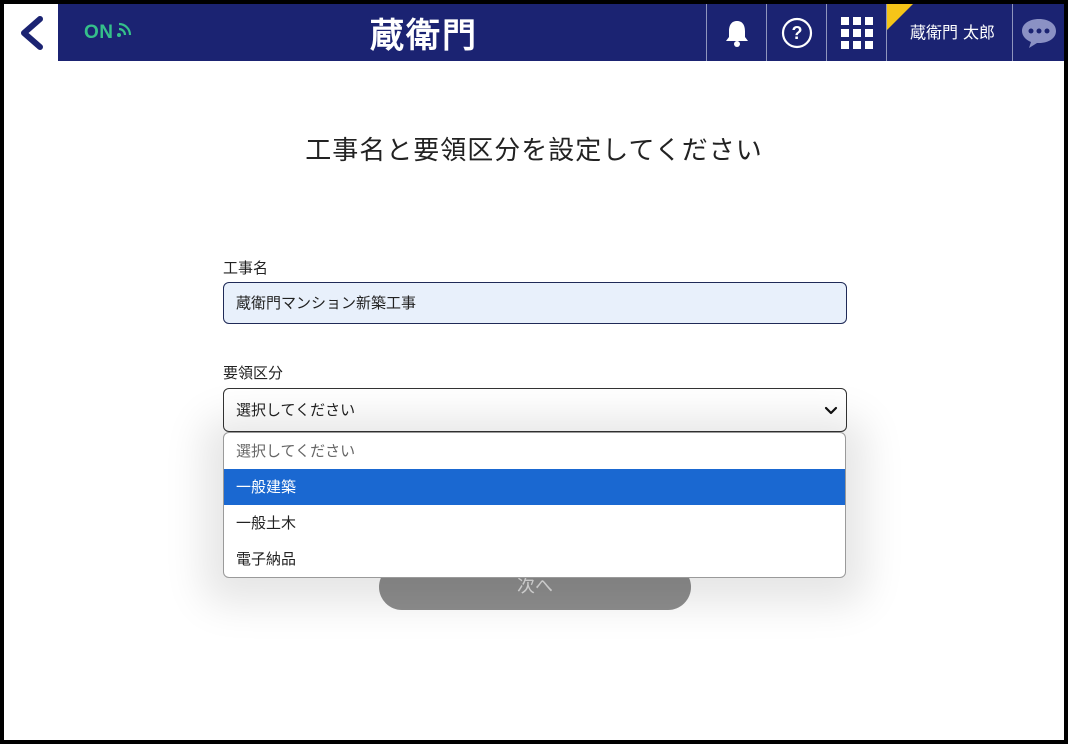 The image size is (1068, 744). I want to click on category-select: 選択してください, so click(535, 410).